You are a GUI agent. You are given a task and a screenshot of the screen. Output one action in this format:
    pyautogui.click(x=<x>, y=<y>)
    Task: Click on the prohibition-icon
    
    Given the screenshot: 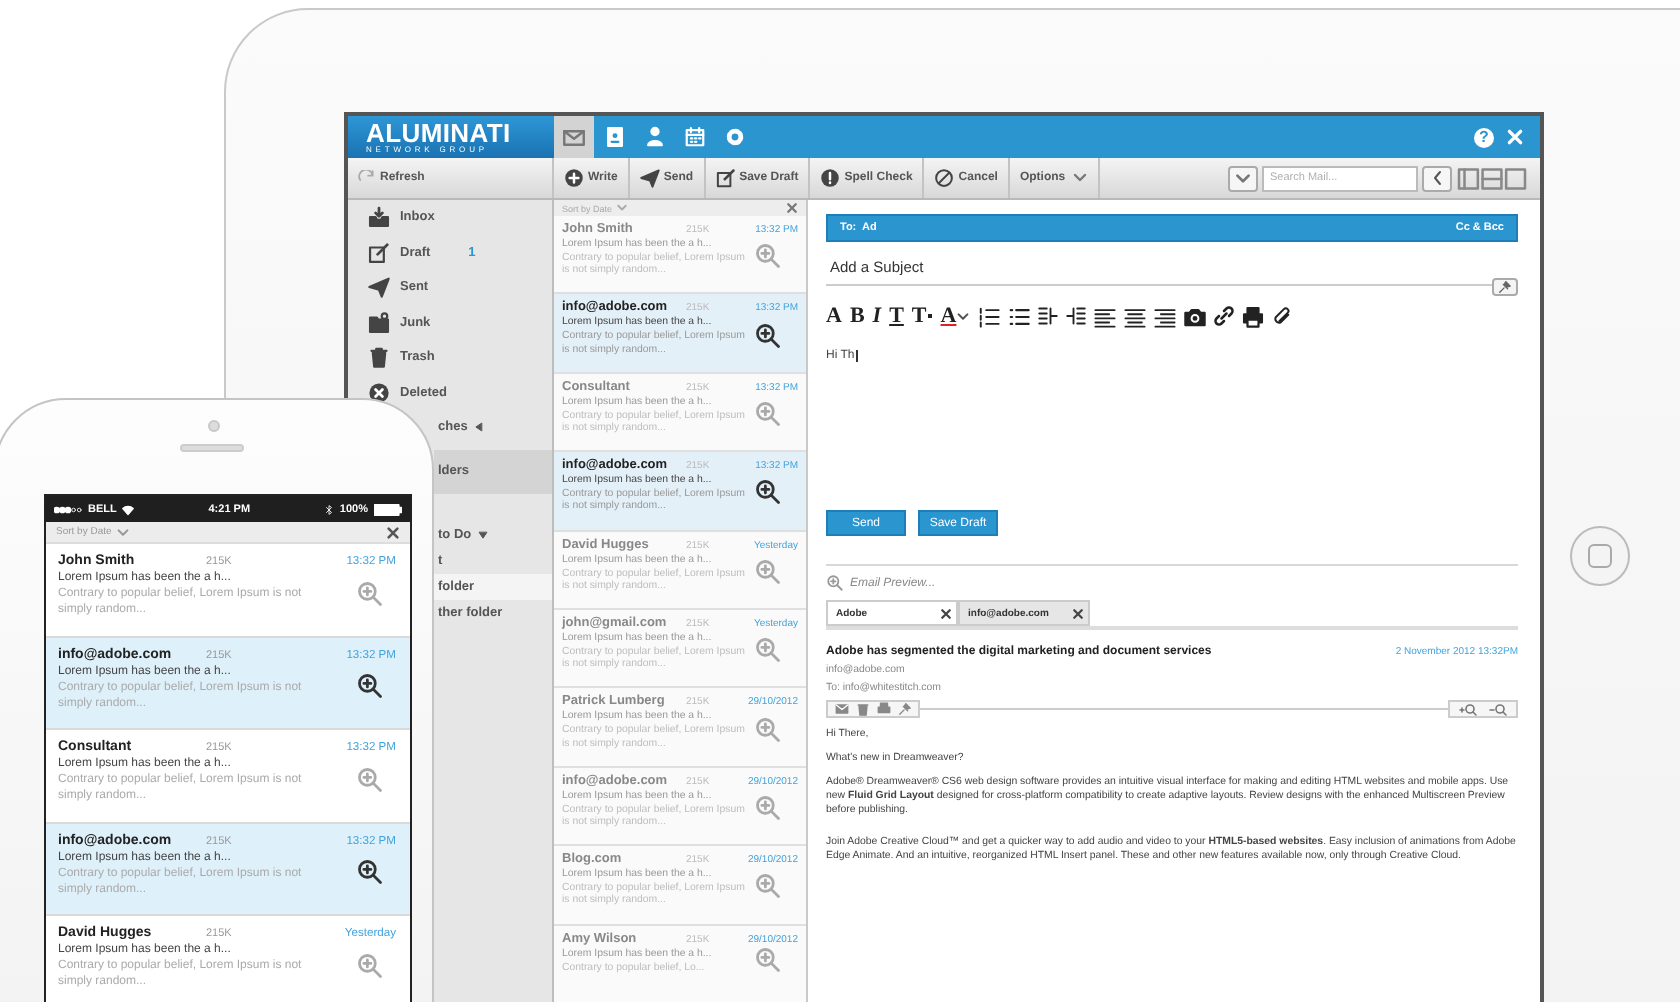 What is the action you would take?
    pyautogui.click(x=944, y=178)
    